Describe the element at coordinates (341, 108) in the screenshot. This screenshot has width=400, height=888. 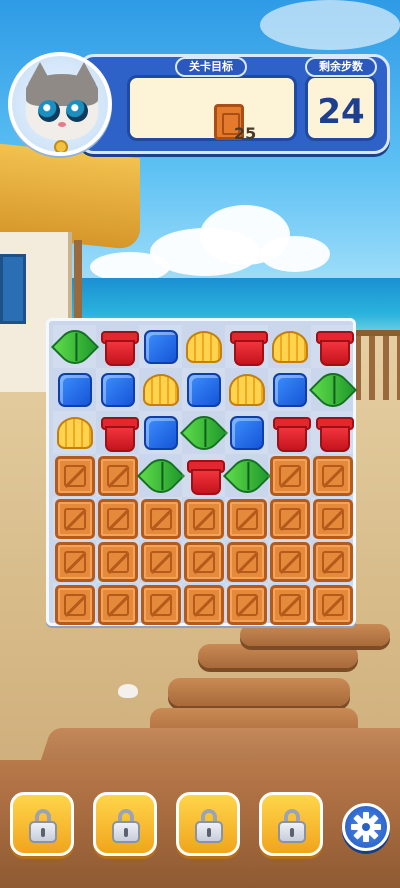
I see `moves-panel: 24` at that location.